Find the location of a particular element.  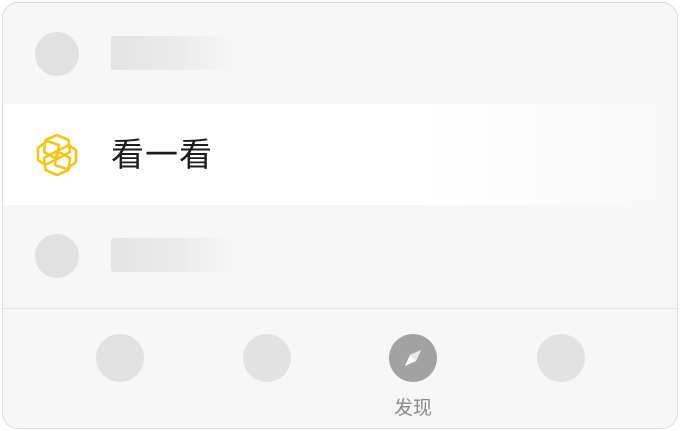

compass-icon is located at coordinates (413, 358).